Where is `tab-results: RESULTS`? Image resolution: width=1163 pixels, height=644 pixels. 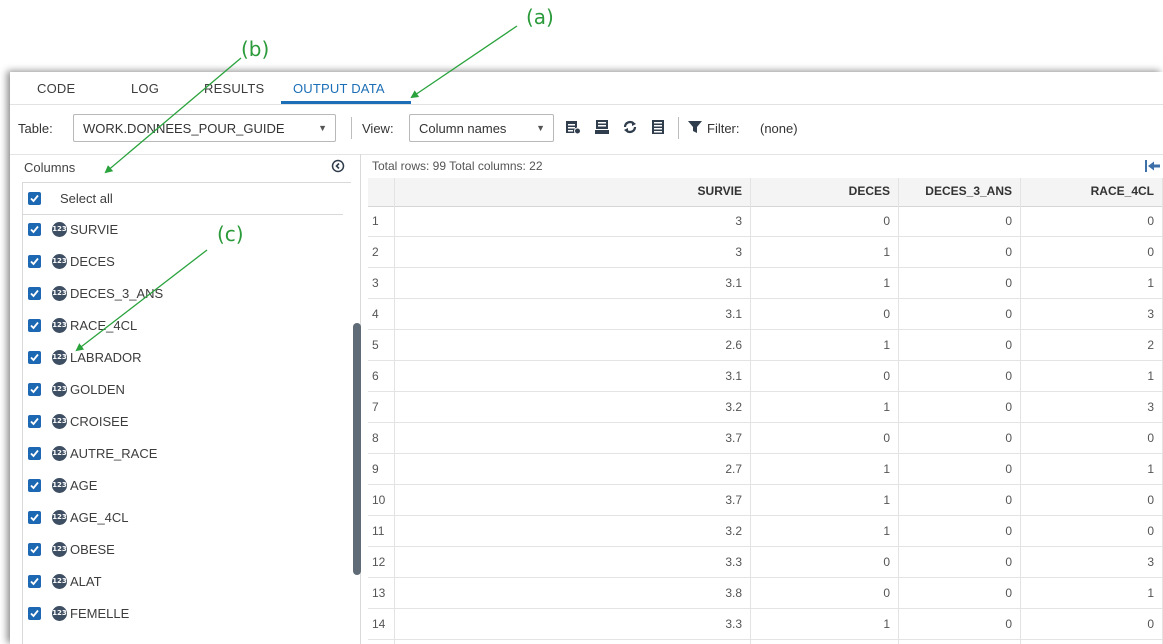 tab-results: RESULTS is located at coordinates (234, 88).